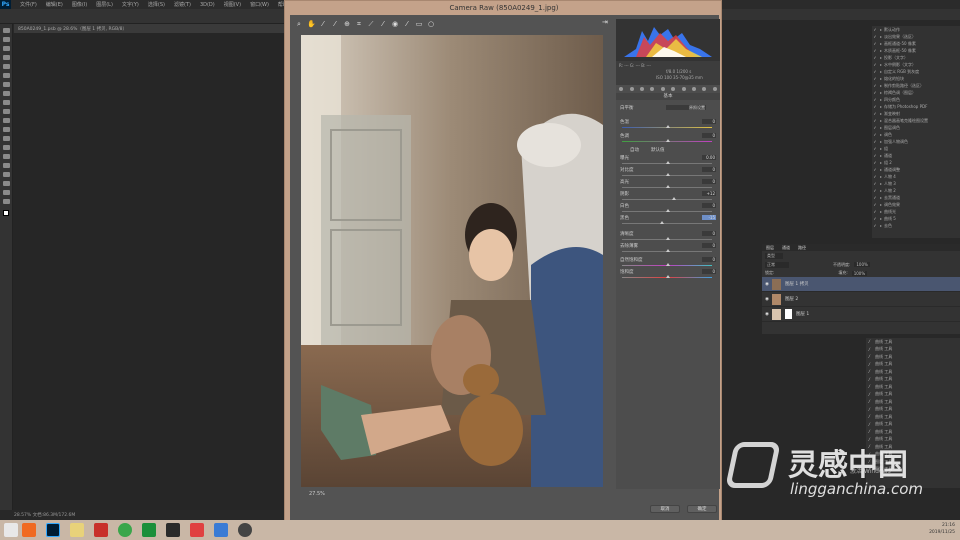 This screenshot has height=540, width=960. Describe the element at coordinates (665, 509) in the screenshot. I see `cancel-button: 取消` at that location.